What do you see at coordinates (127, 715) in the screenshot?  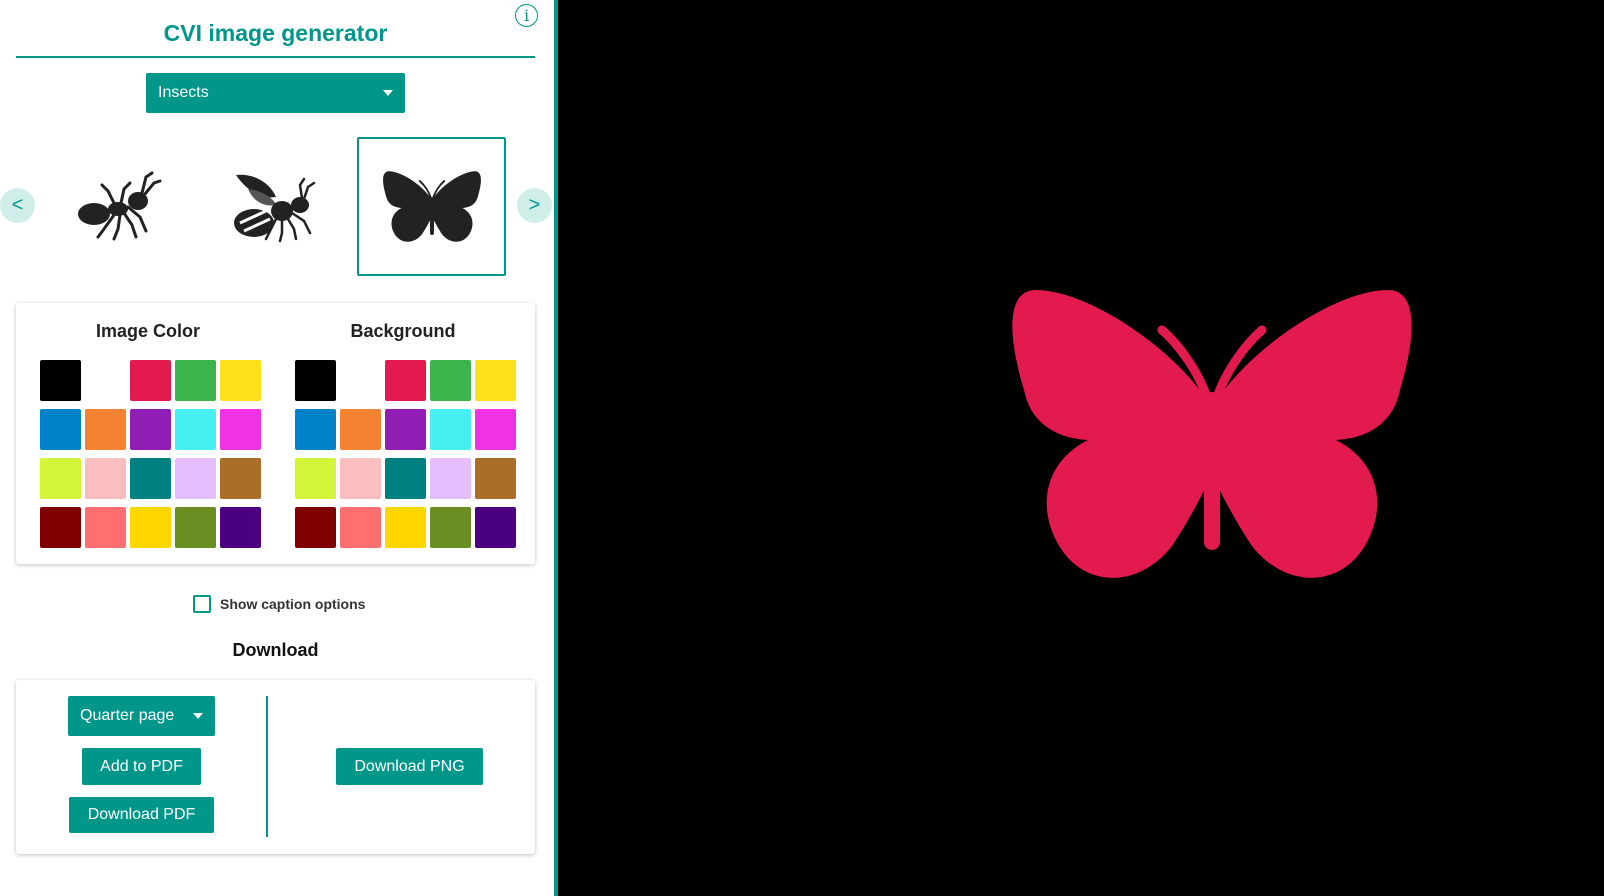 I see `page-size-value: Quarter page` at bounding box center [127, 715].